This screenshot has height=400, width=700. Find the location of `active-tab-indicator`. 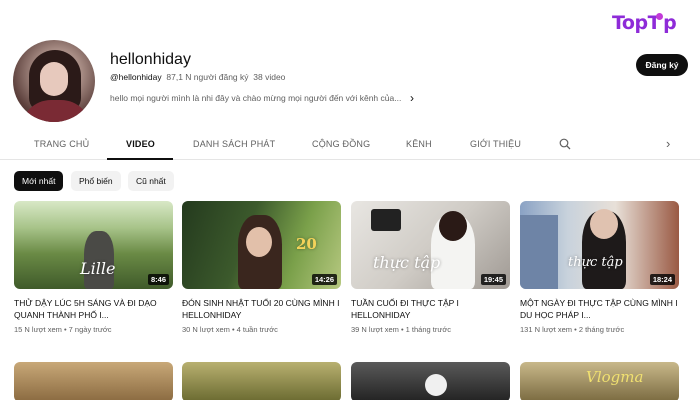

active-tab-indicator is located at coordinates (140, 159).